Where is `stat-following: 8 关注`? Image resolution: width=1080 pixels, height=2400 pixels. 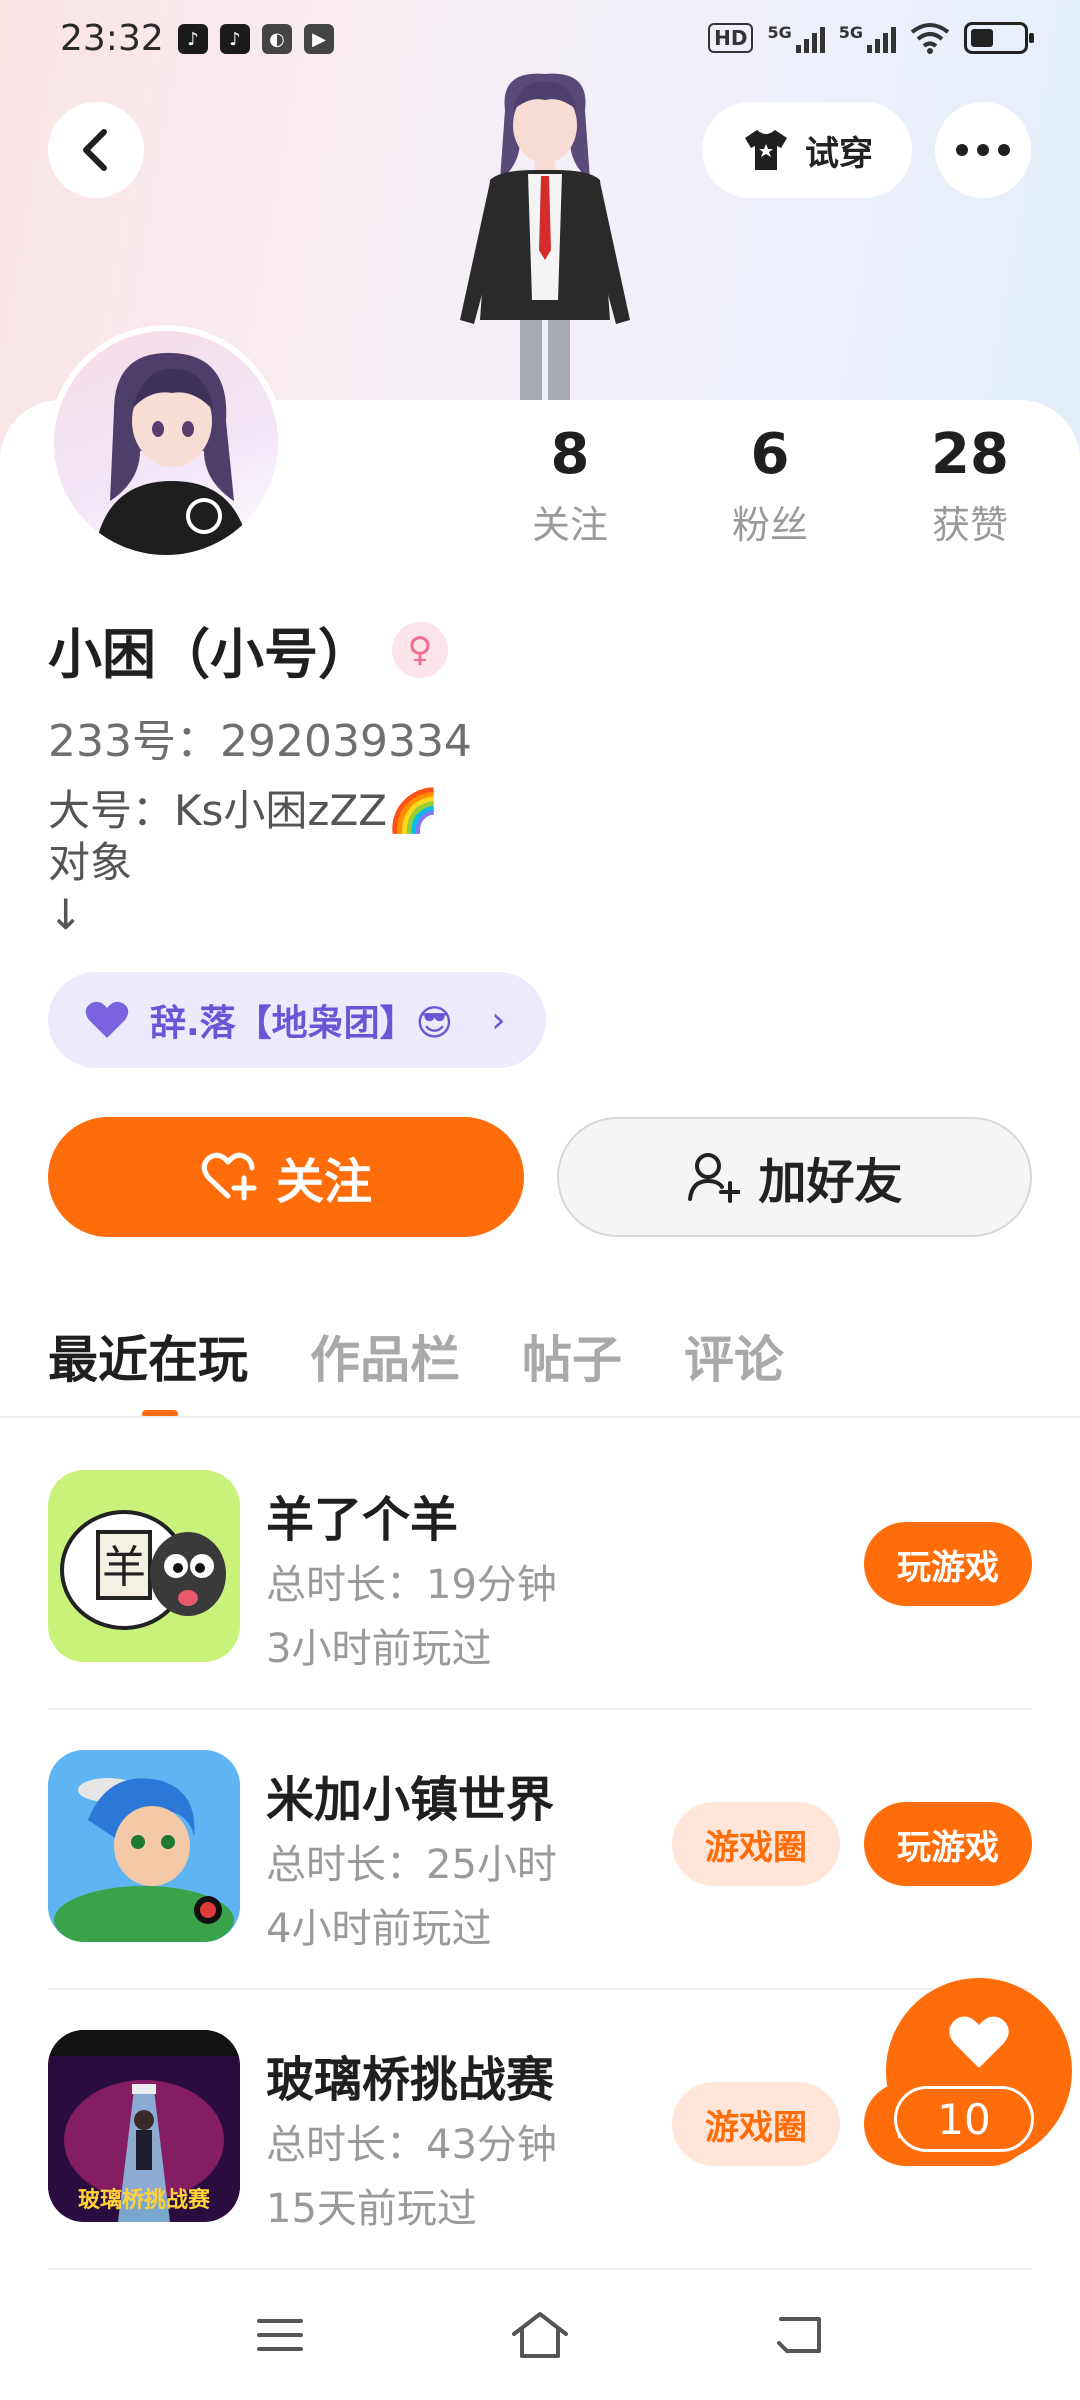 stat-following: 8 关注 is located at coordinates (570, 484).